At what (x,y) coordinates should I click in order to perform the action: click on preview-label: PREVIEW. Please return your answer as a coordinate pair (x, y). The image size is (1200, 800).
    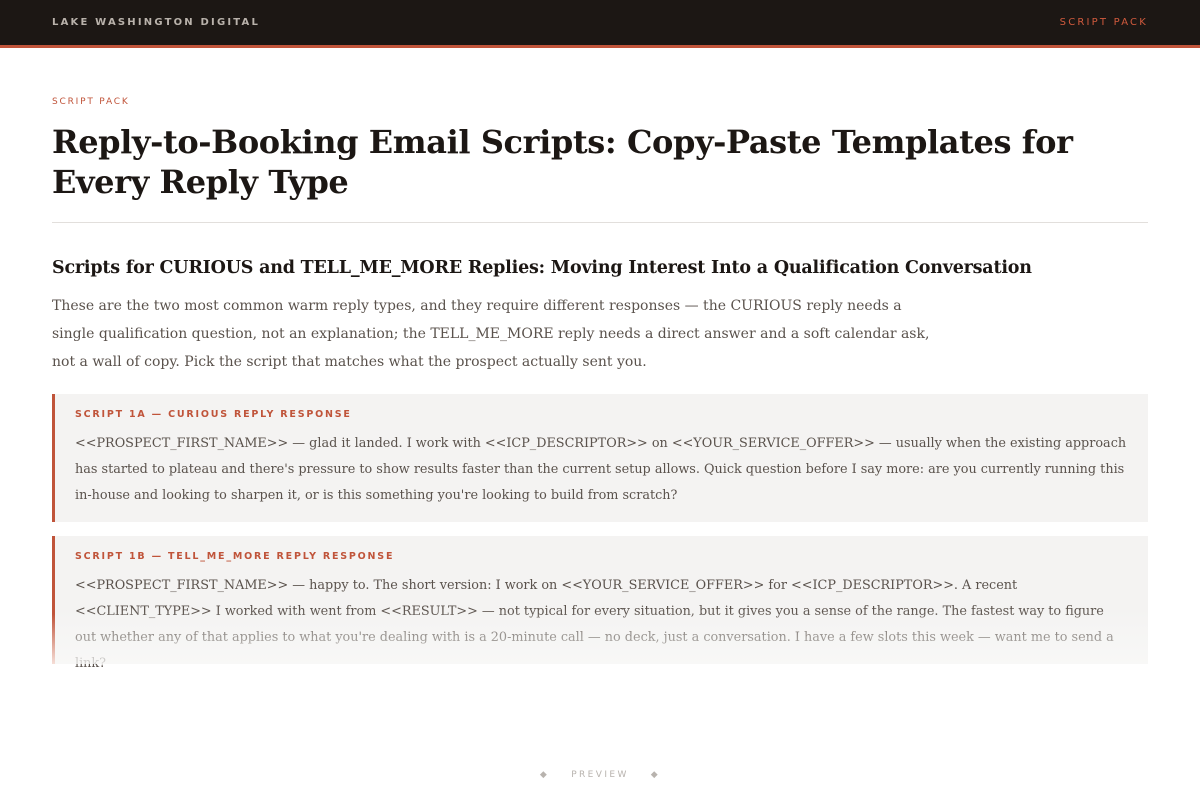
    Looking at the image, I should click on (600, 775).